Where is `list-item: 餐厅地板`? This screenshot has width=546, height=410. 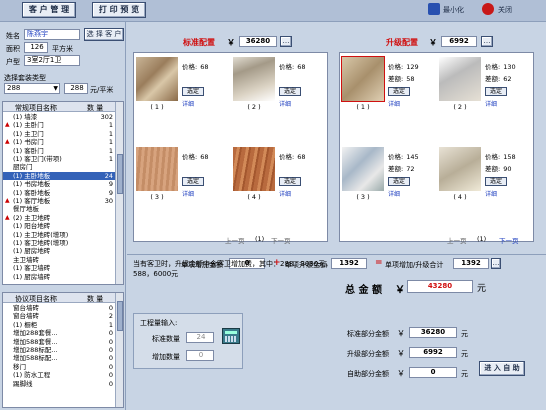 list-item: 餐厅地板 is located at coordinates (59, 209).